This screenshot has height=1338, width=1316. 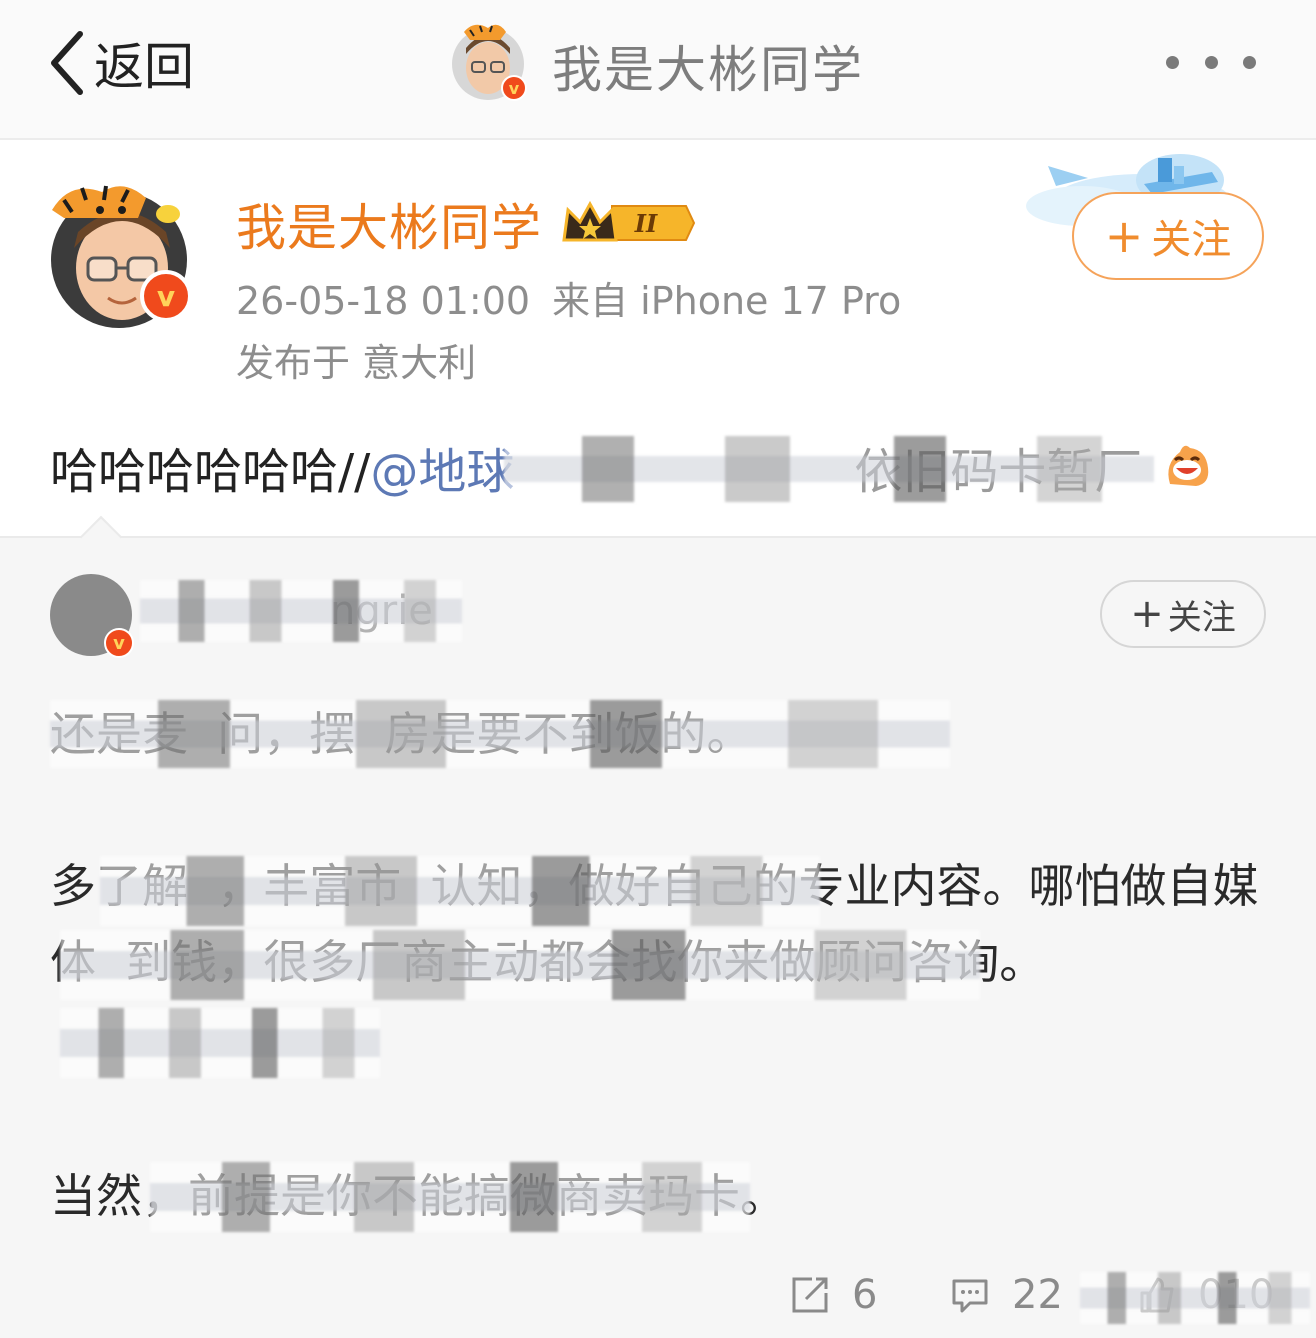 What do you see at coordinates (418, 1196) in the screenshot?
I see `repost-paragraph: 当然，前提是你不能搞微商卖玛卡。` at bounding box center [418, 1196].